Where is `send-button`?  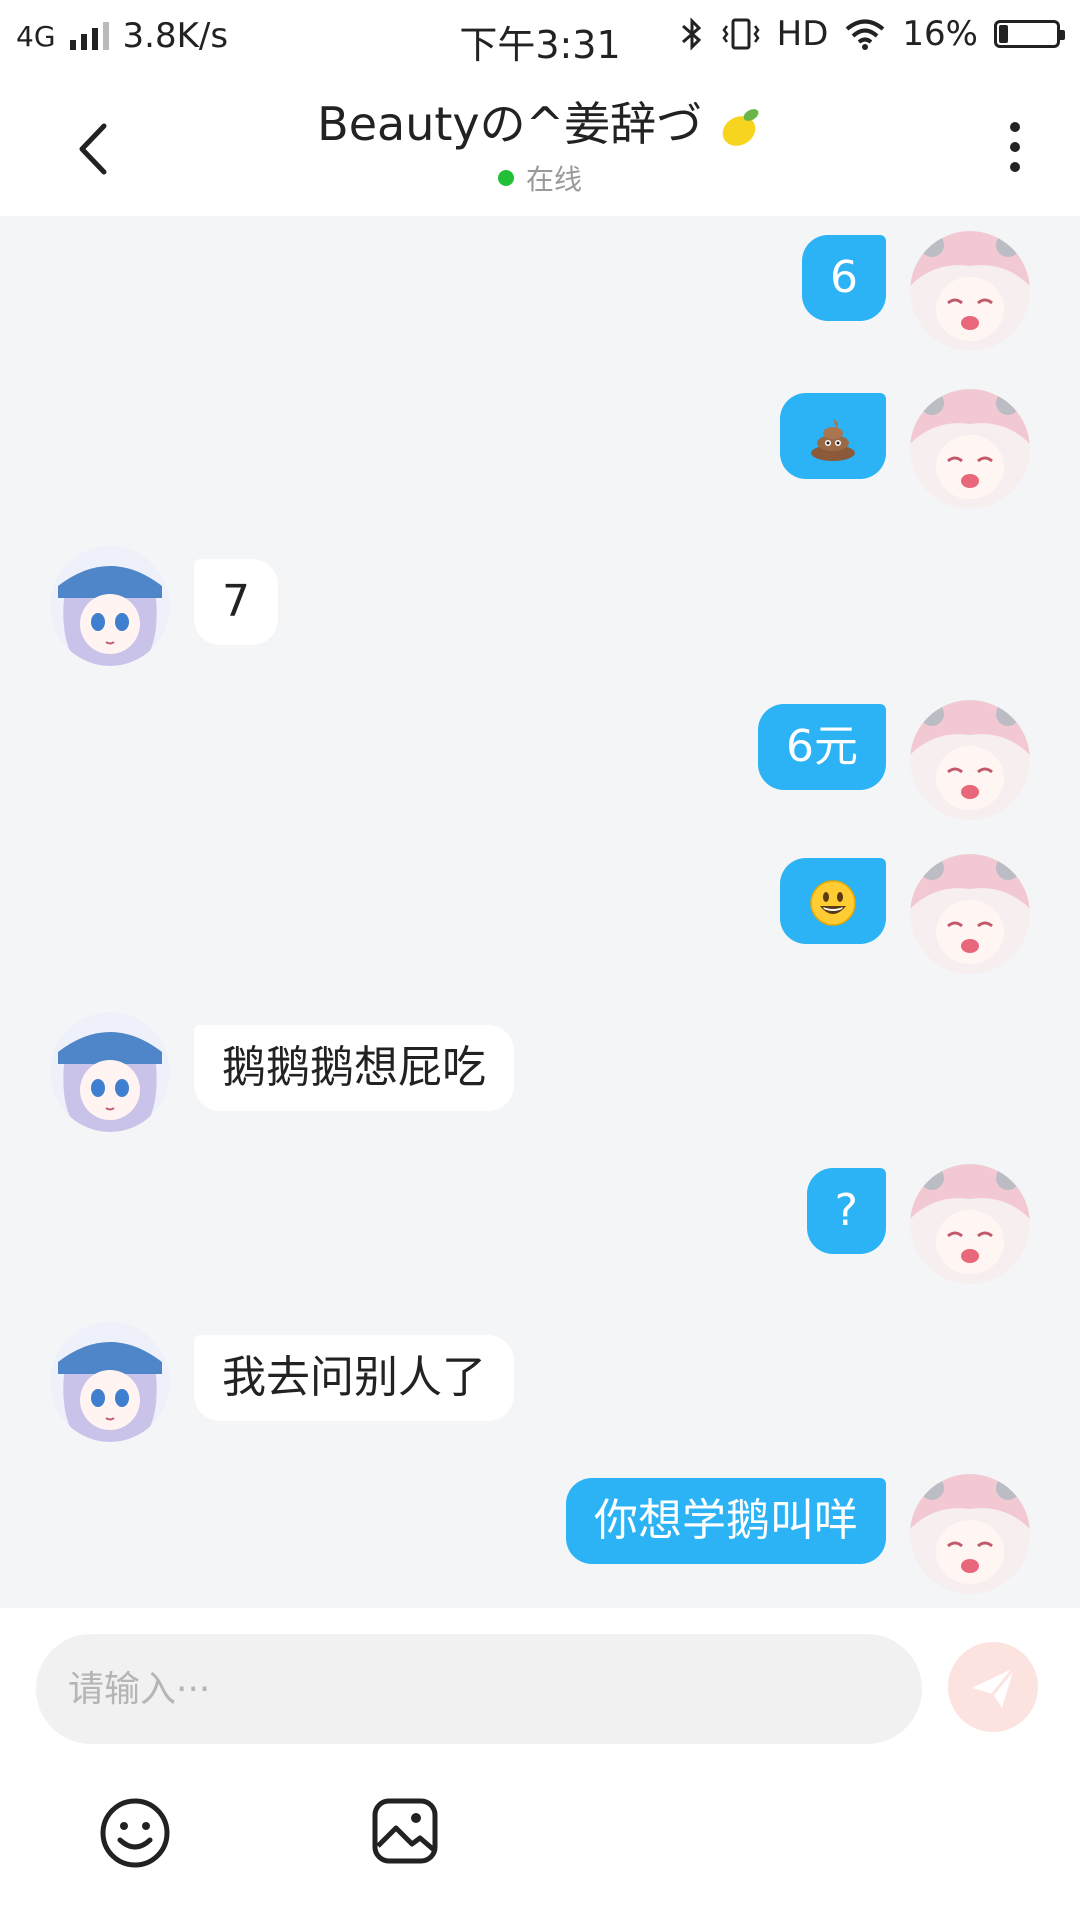 send-button is located at coordinates (993, 1687).